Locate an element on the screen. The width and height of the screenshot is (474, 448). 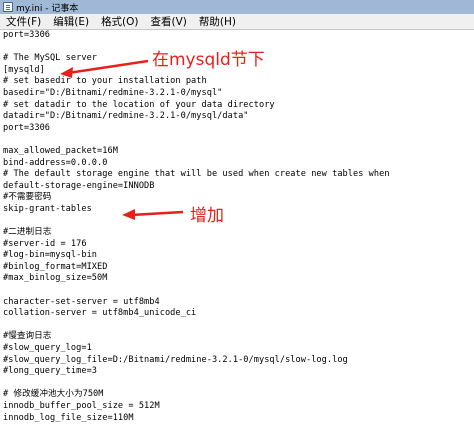
editor-line: # 修改缓冲池大小为750M is located at coordinates (53, 394).